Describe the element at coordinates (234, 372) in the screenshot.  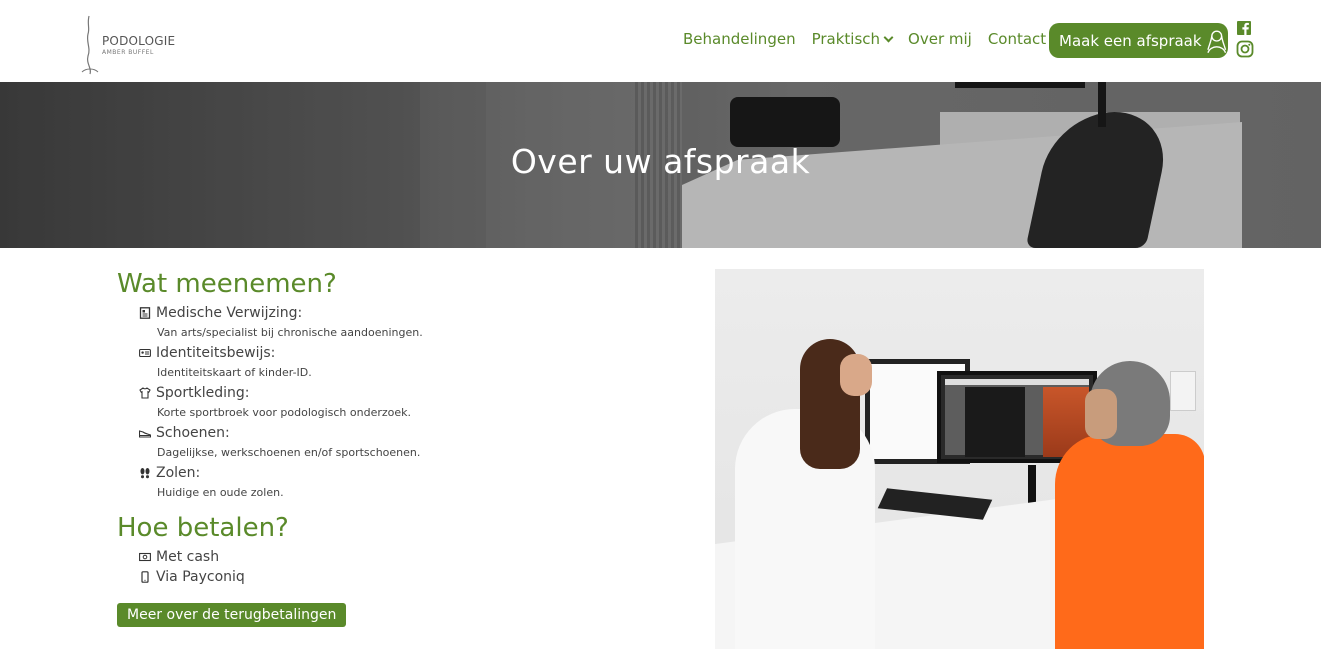
I see `item-description: Identiteitskaart of kinder-ID.` at that location.